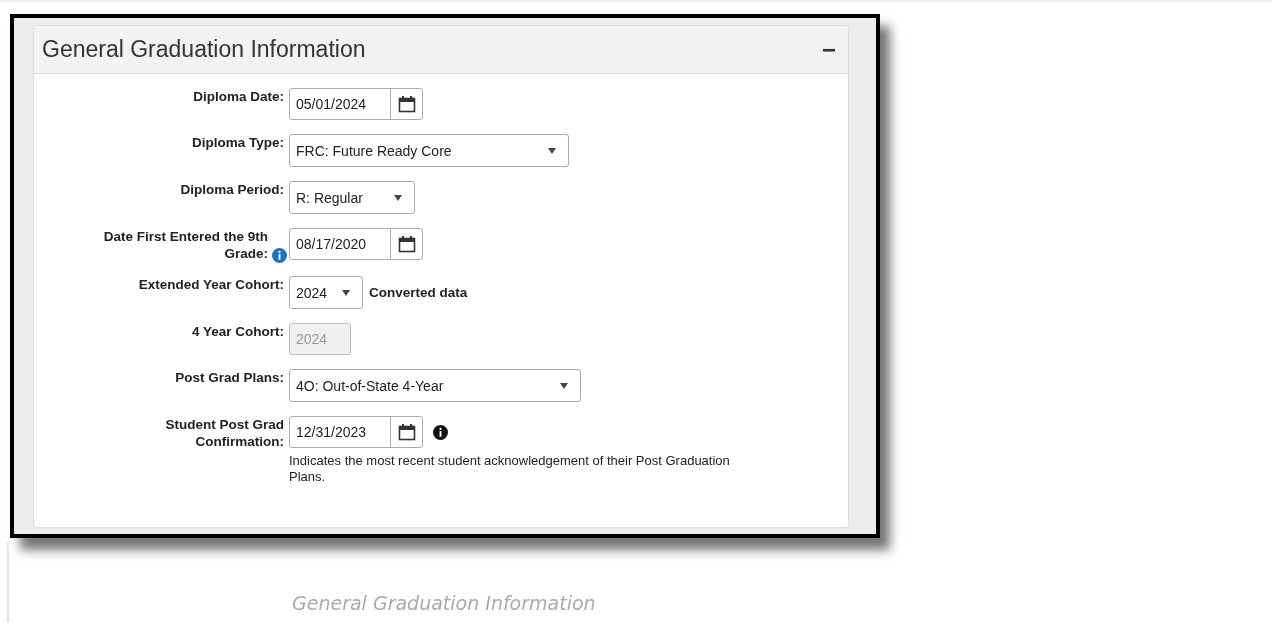 The image size is (1272, 623). I want to click on dropdown: 4O: Out-of-State 4-Year, so click(435, 385).